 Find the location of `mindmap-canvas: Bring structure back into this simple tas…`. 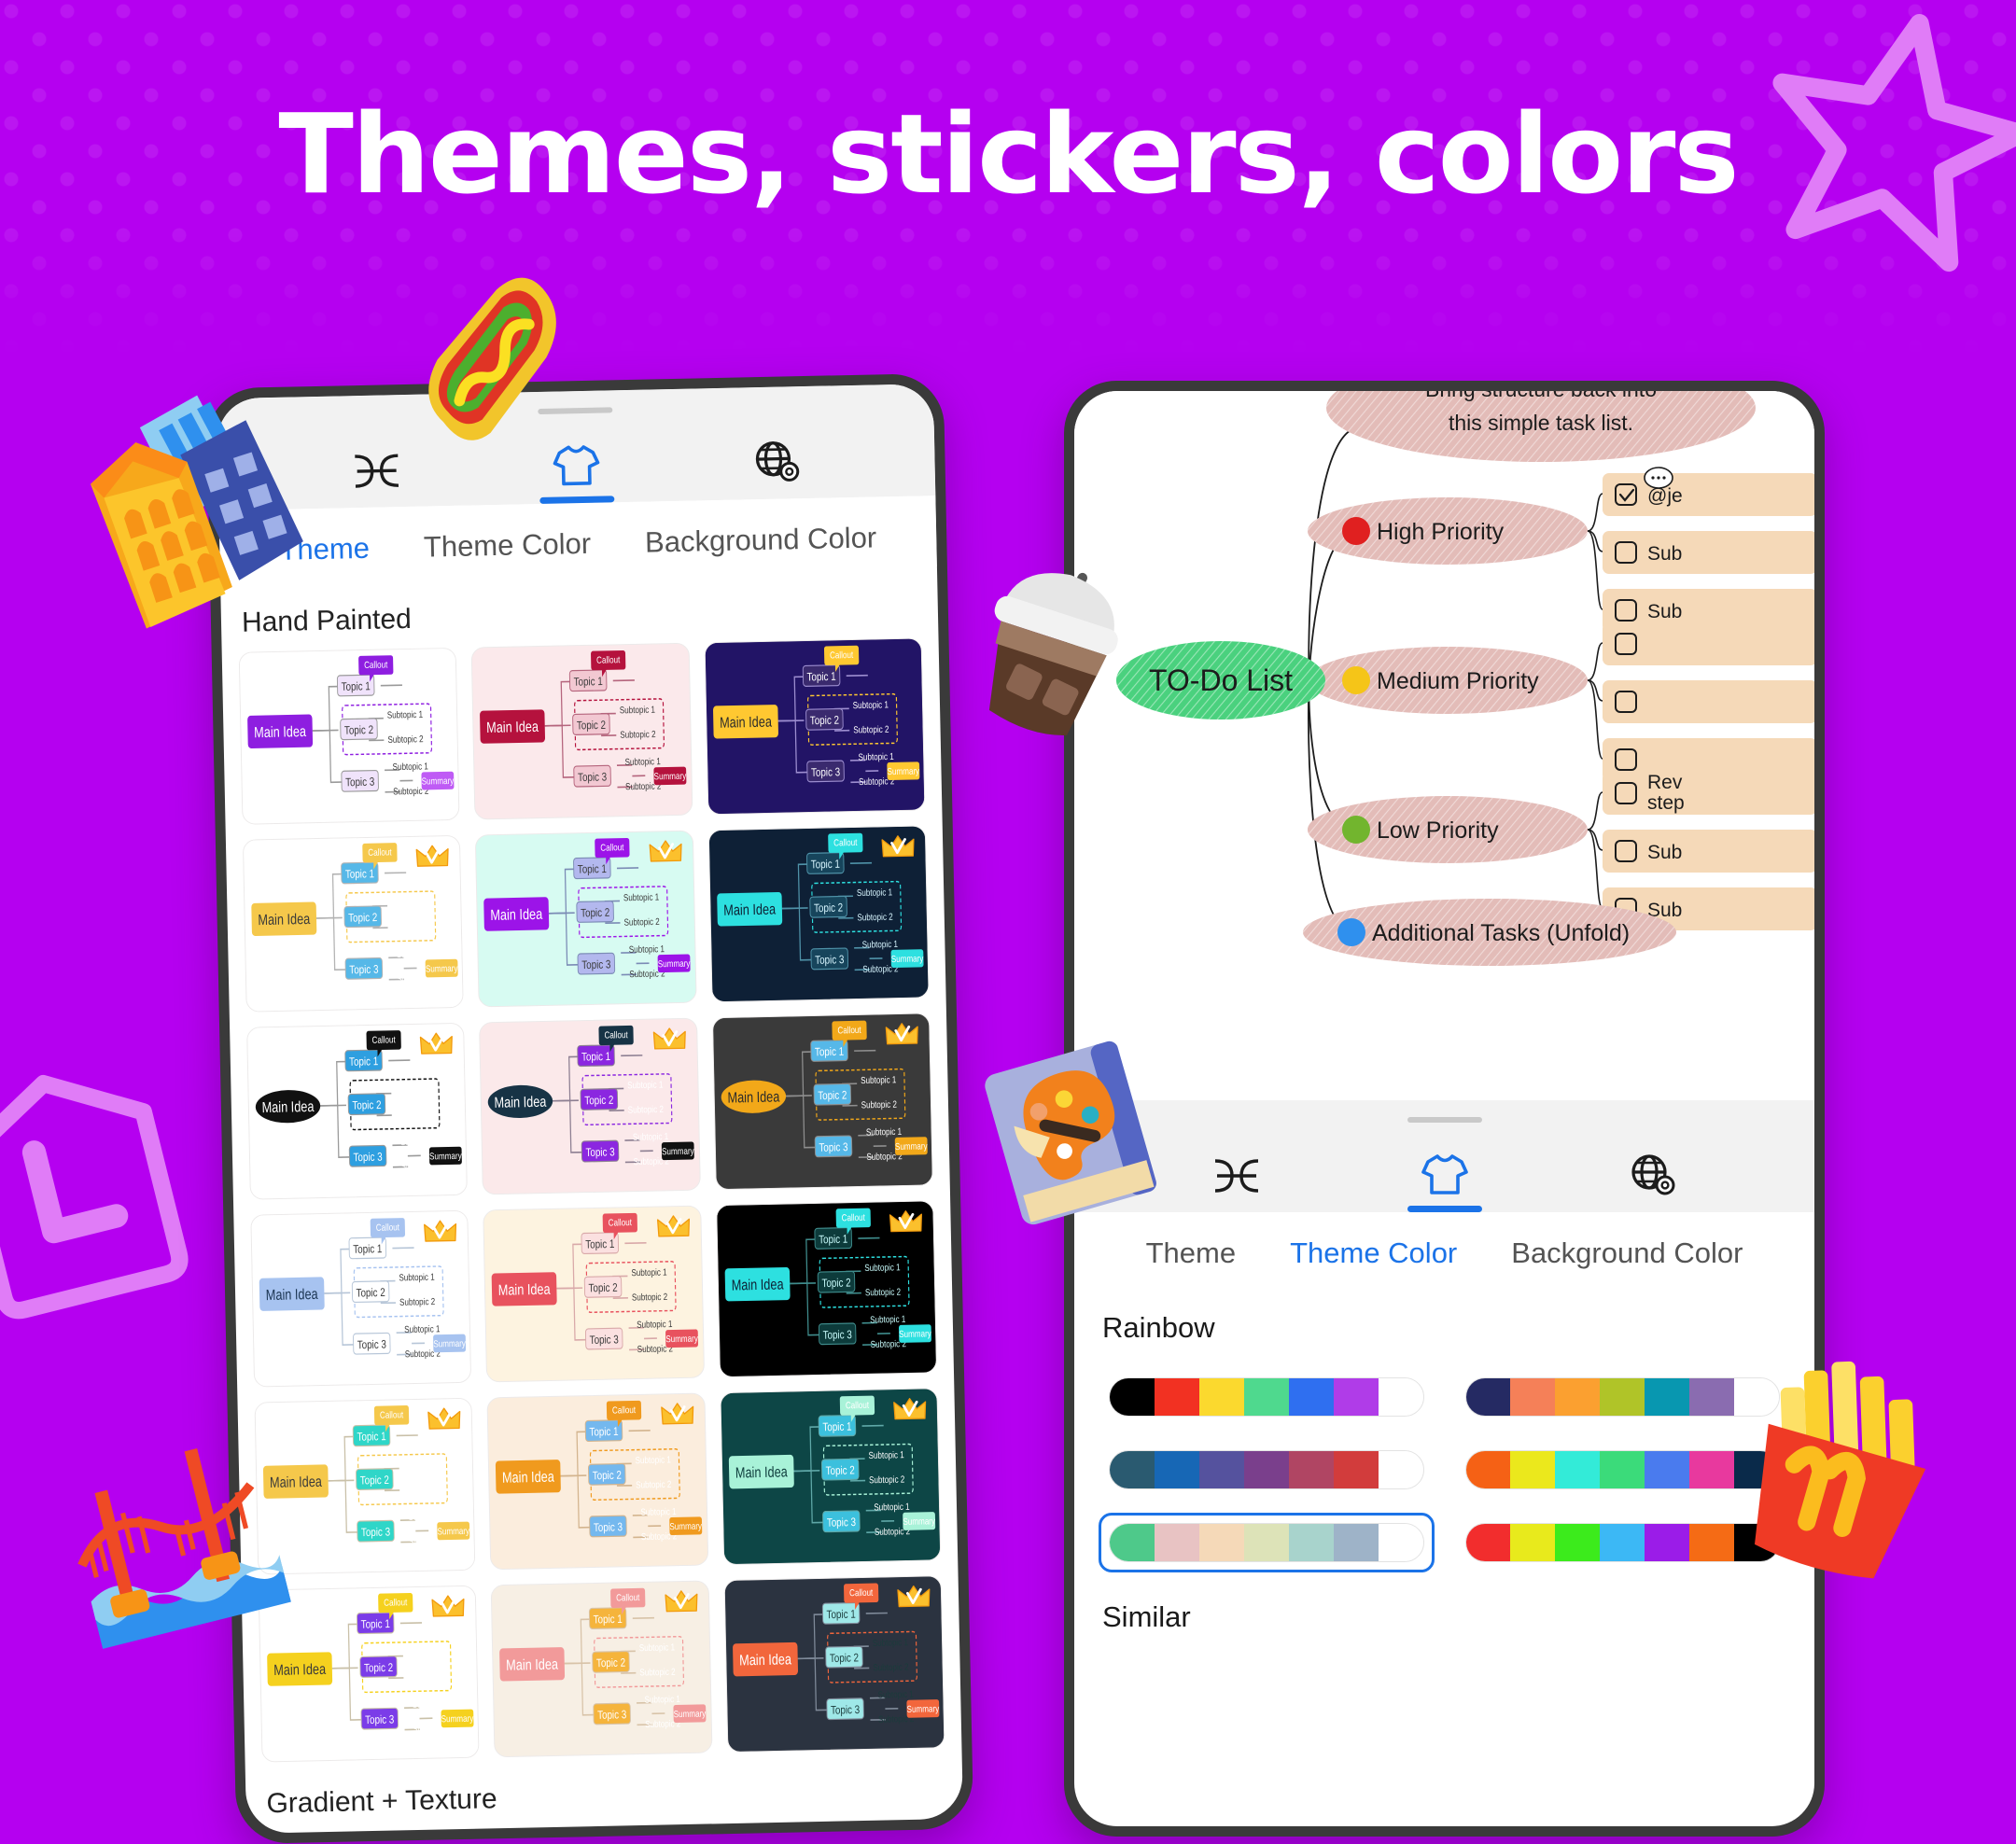

mindmap-canvas: Bring structure back into this simple tas… is located at coordinates (1444, 745).